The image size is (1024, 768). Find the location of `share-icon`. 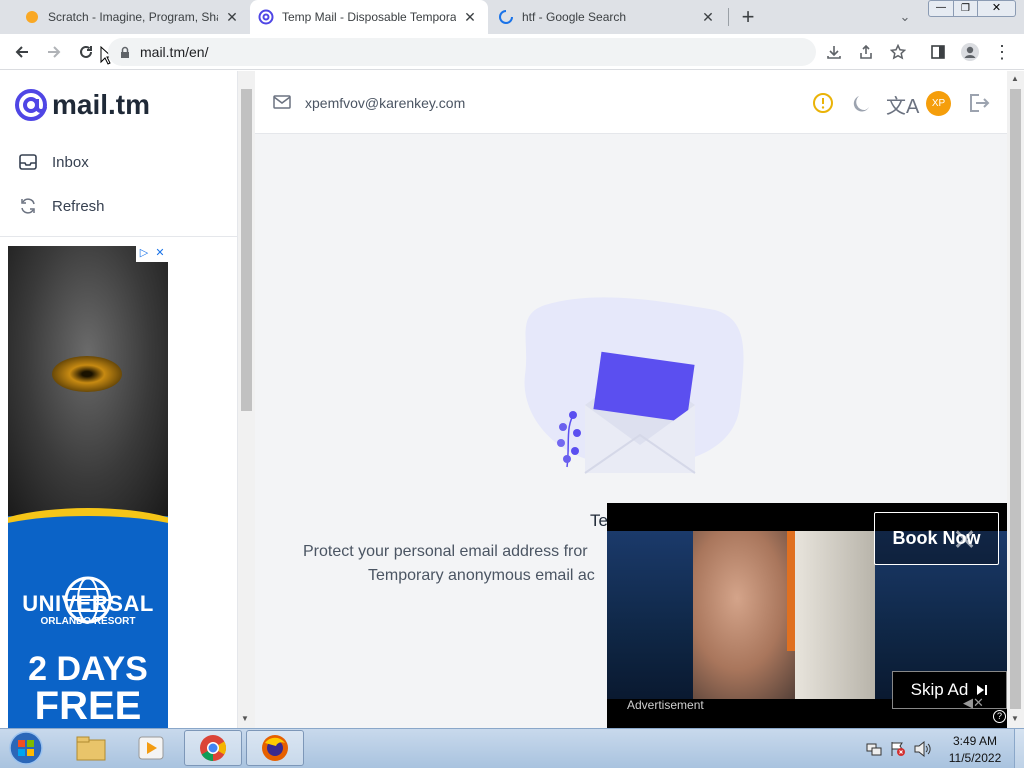

share-icon is located at coordinates (866, 51).